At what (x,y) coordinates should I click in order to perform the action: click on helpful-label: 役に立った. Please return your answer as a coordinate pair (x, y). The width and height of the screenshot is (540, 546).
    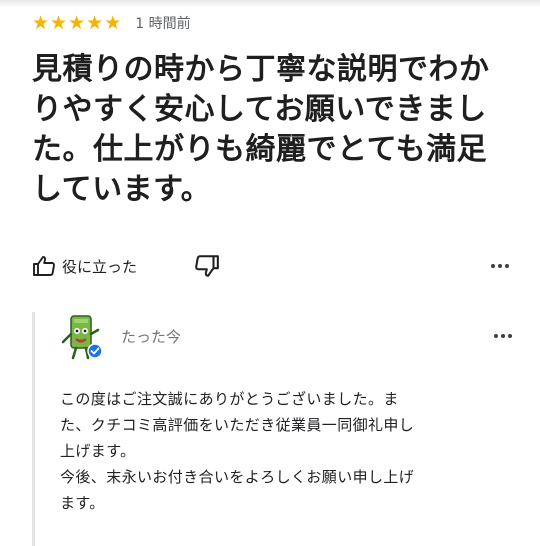
    Looking at the image, I should click on (100, 266).